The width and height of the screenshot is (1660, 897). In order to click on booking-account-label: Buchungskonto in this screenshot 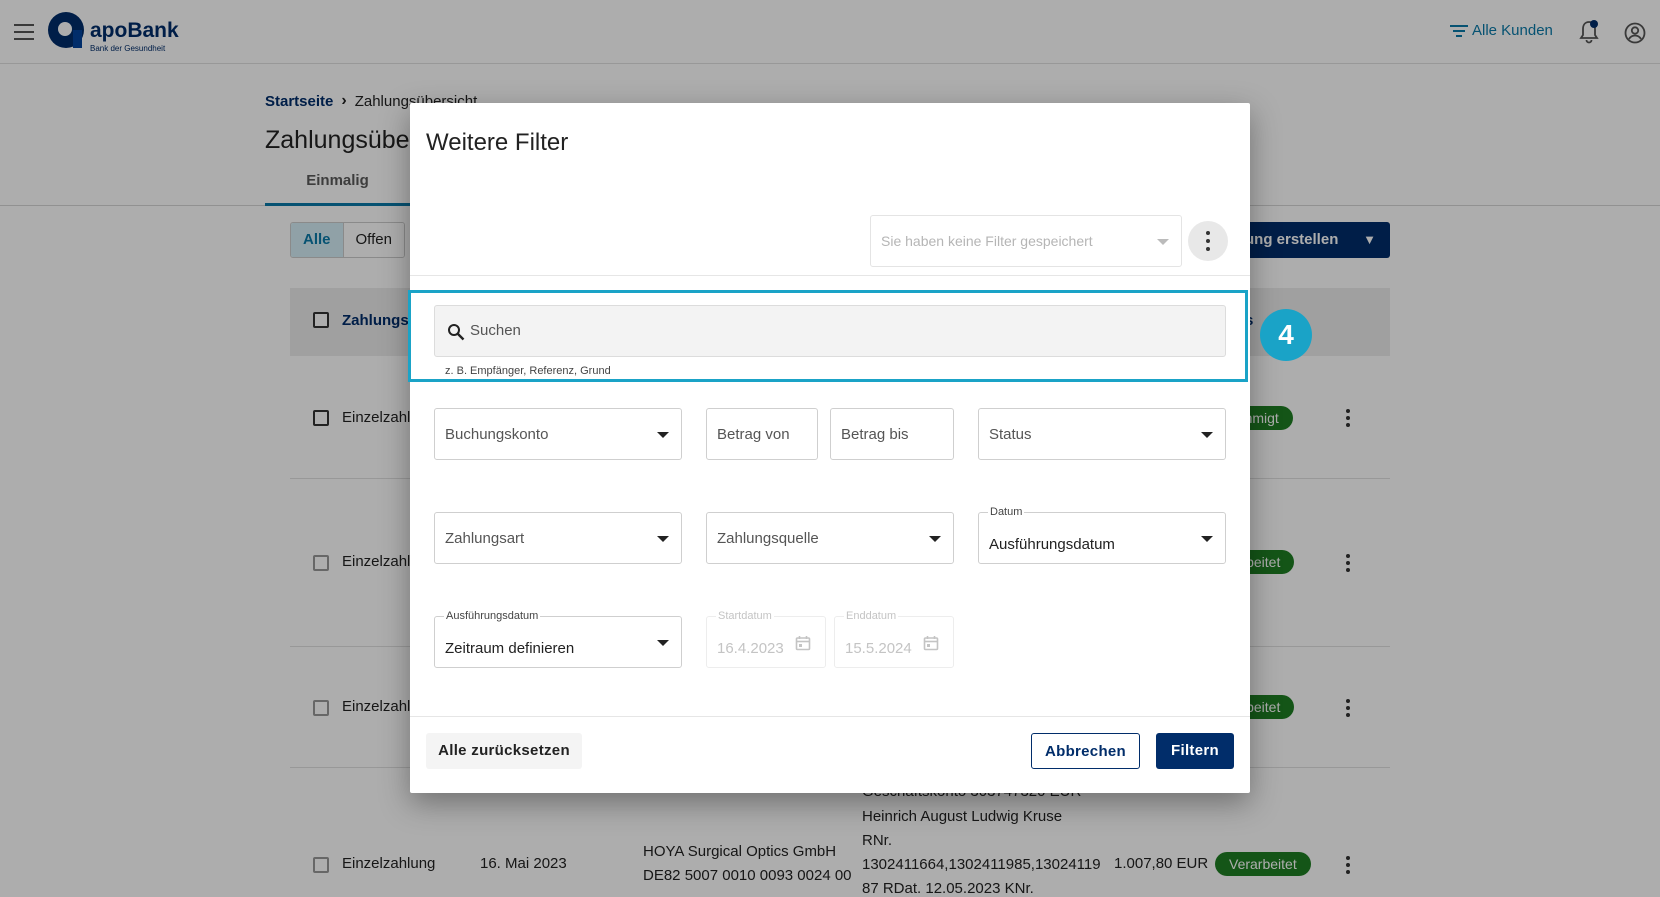, I will do `click(497, 434)`.